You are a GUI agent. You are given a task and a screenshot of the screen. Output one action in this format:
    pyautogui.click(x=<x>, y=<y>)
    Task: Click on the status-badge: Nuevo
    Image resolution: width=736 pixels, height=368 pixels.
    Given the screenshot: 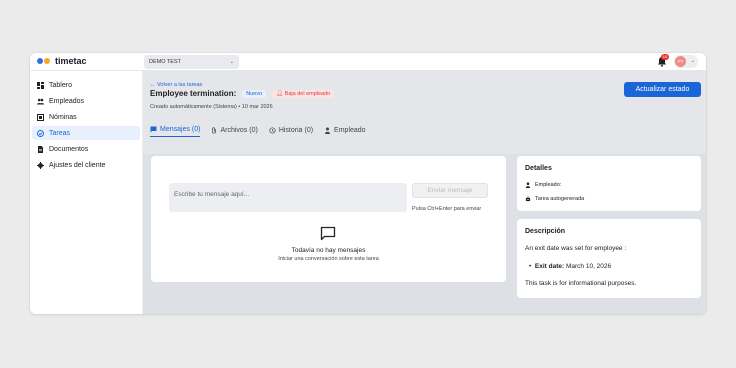 What is the action you would take?
    pyautogui.click(x=254, y=93)
    